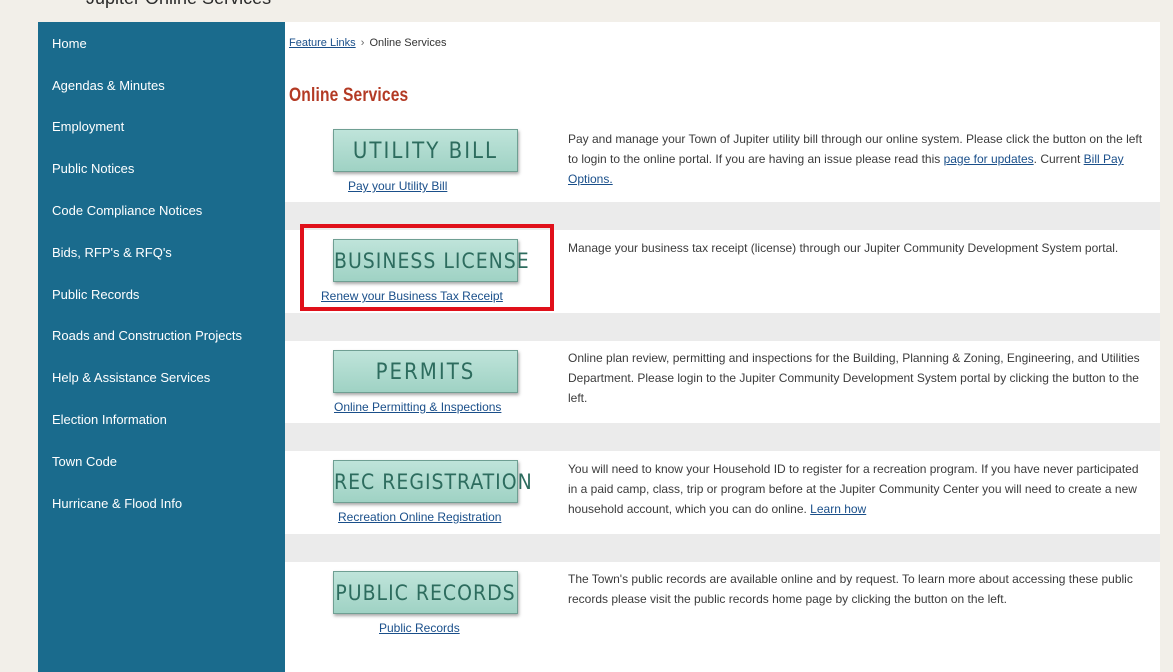  Describe the element at coordinates (425, 150) in the screenshot. I see `utility-bill-button: UTILITY BILL` at that location.